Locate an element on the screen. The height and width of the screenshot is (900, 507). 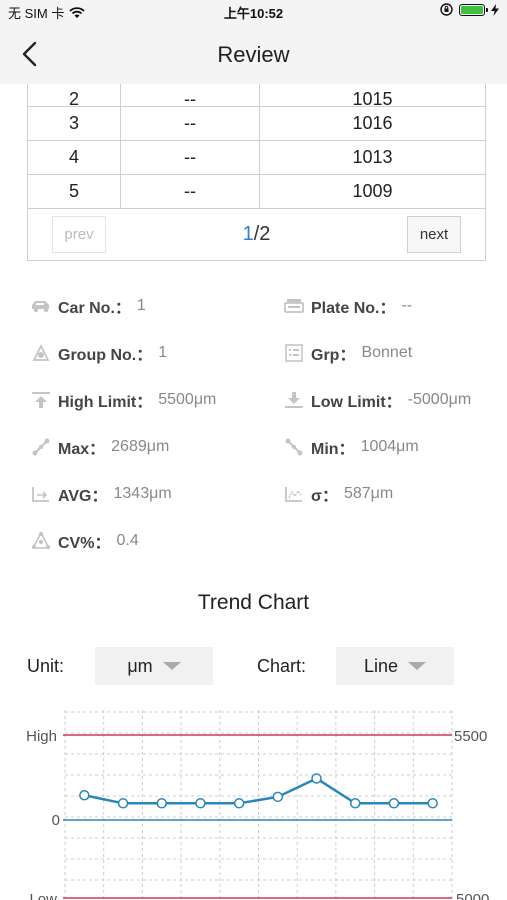
avg-label: AVG： is located at coordinates (83, 496).